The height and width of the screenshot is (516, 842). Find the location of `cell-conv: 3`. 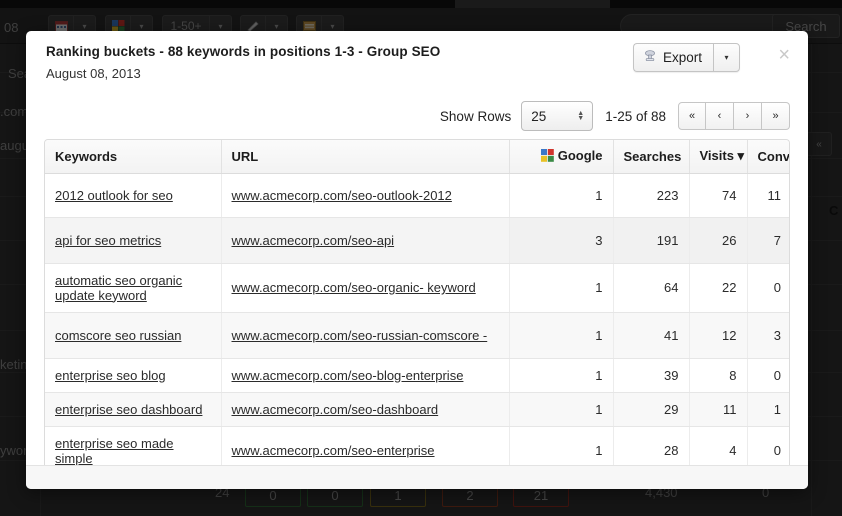

cell-conv: 3 is located at coordinates (768, 335).